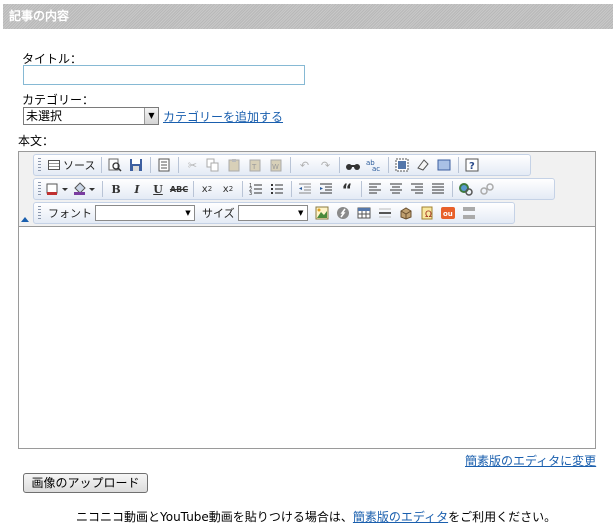 The height and width of the screenshot is (526, 616). I want to click on select-all-icon, so click(402, 165).